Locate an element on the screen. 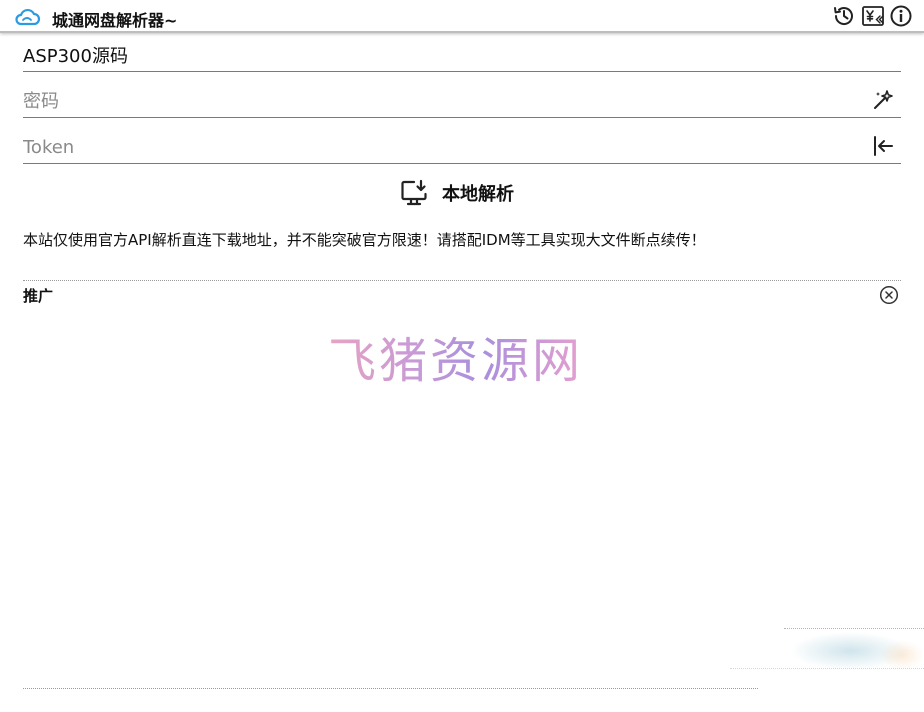 The width and height of the screenshot is (924, 712). blurred-overlay is located at coordinates (902, 655).